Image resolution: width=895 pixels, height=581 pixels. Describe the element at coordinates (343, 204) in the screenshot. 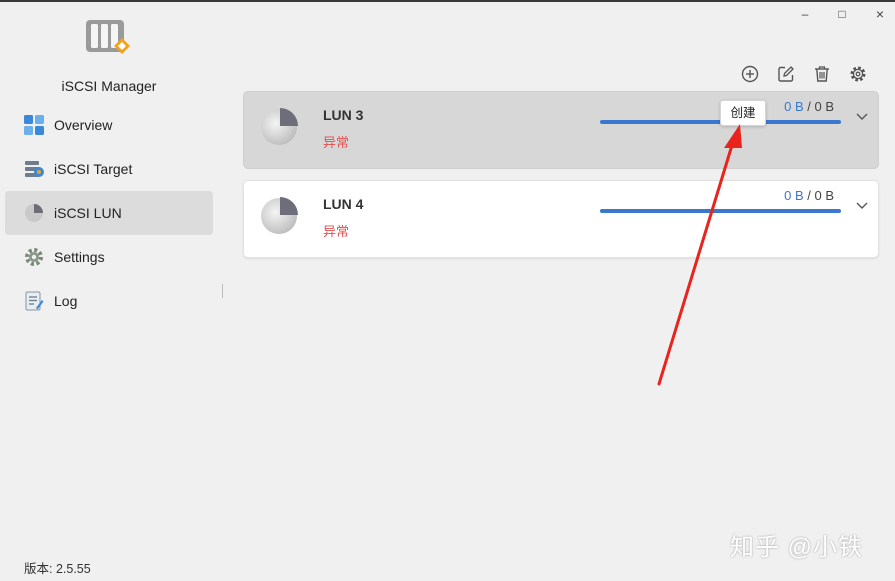

I see `lun-name: LUN 4` at that location.